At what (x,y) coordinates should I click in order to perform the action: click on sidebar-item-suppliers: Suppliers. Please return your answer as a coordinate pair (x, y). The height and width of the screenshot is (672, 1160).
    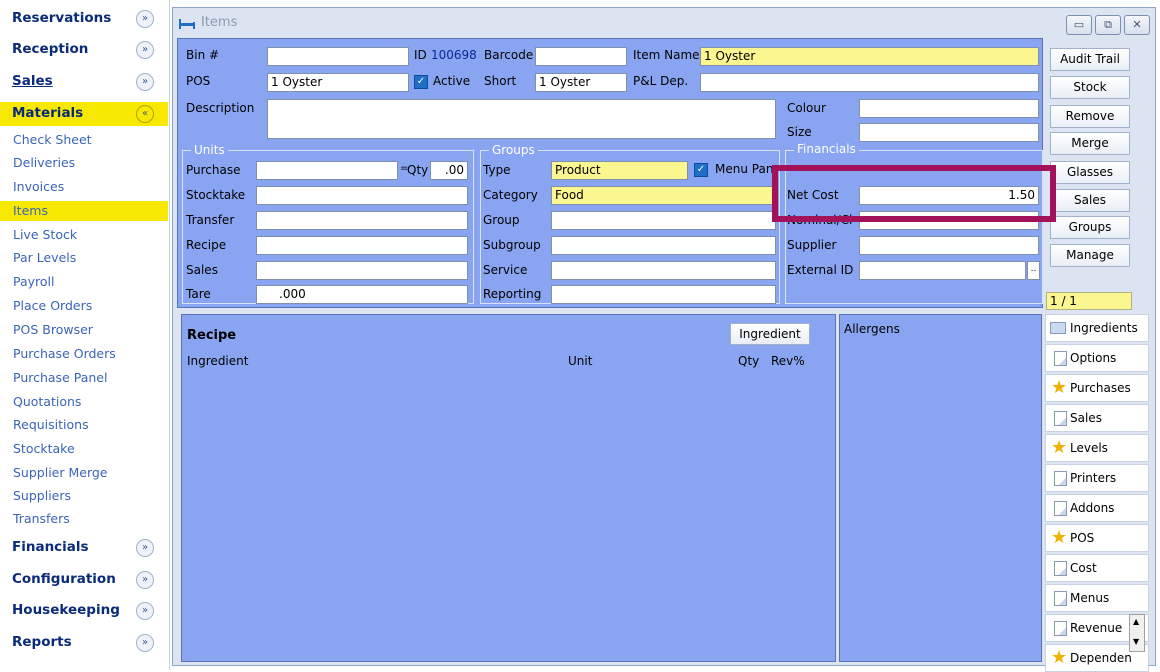
    Looking at the image, I should click on (88, 496).